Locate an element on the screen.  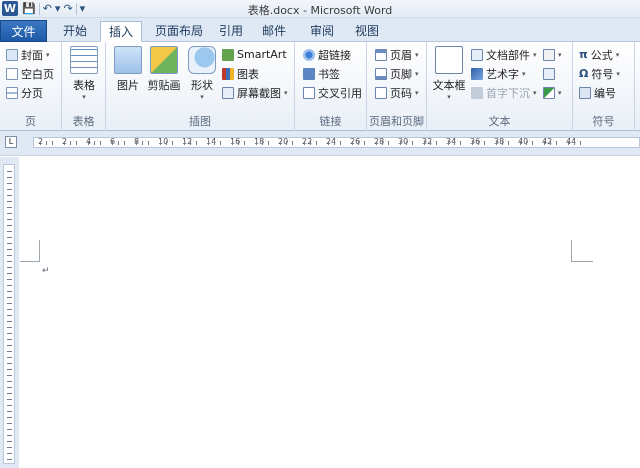
qat-divider is located at coordinates (76, 9).